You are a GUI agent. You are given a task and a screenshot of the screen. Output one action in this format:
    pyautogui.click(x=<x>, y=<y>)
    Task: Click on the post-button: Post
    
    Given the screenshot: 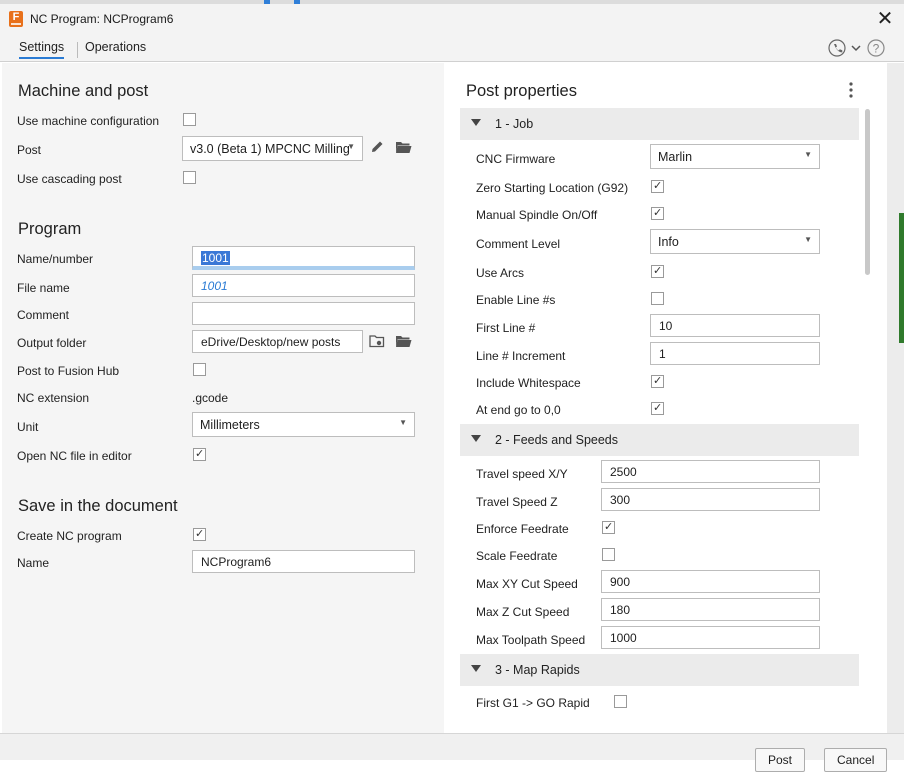 What is the action you would take?
    pyautogui.click(x=780, y=760)
    